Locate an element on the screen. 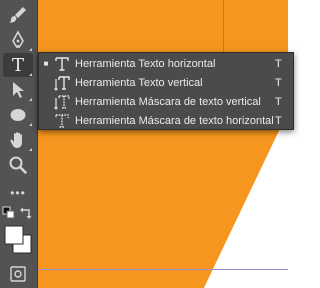 This screenshot has width=320, height=288. zoom-tool-button is located at coordinates (18, 165).